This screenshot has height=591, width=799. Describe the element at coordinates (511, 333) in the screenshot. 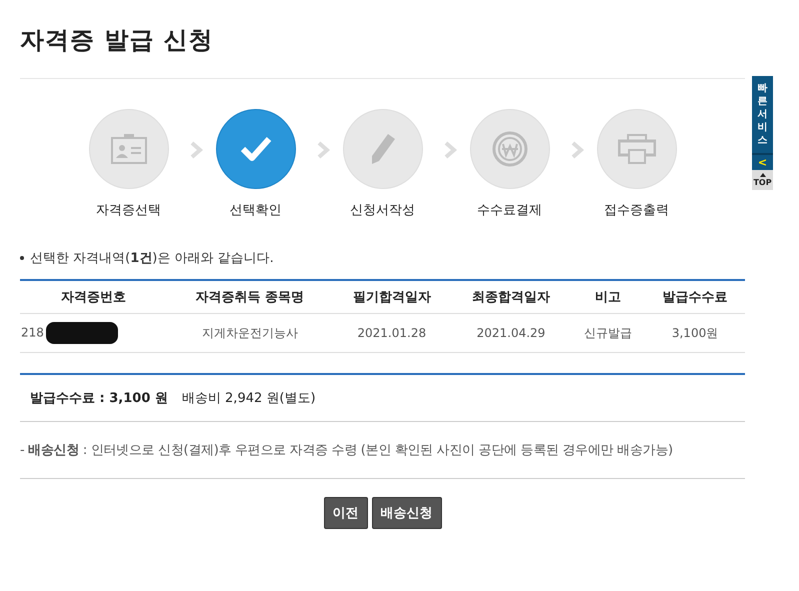

I see `table-cell: 2021.04.29` at that location.